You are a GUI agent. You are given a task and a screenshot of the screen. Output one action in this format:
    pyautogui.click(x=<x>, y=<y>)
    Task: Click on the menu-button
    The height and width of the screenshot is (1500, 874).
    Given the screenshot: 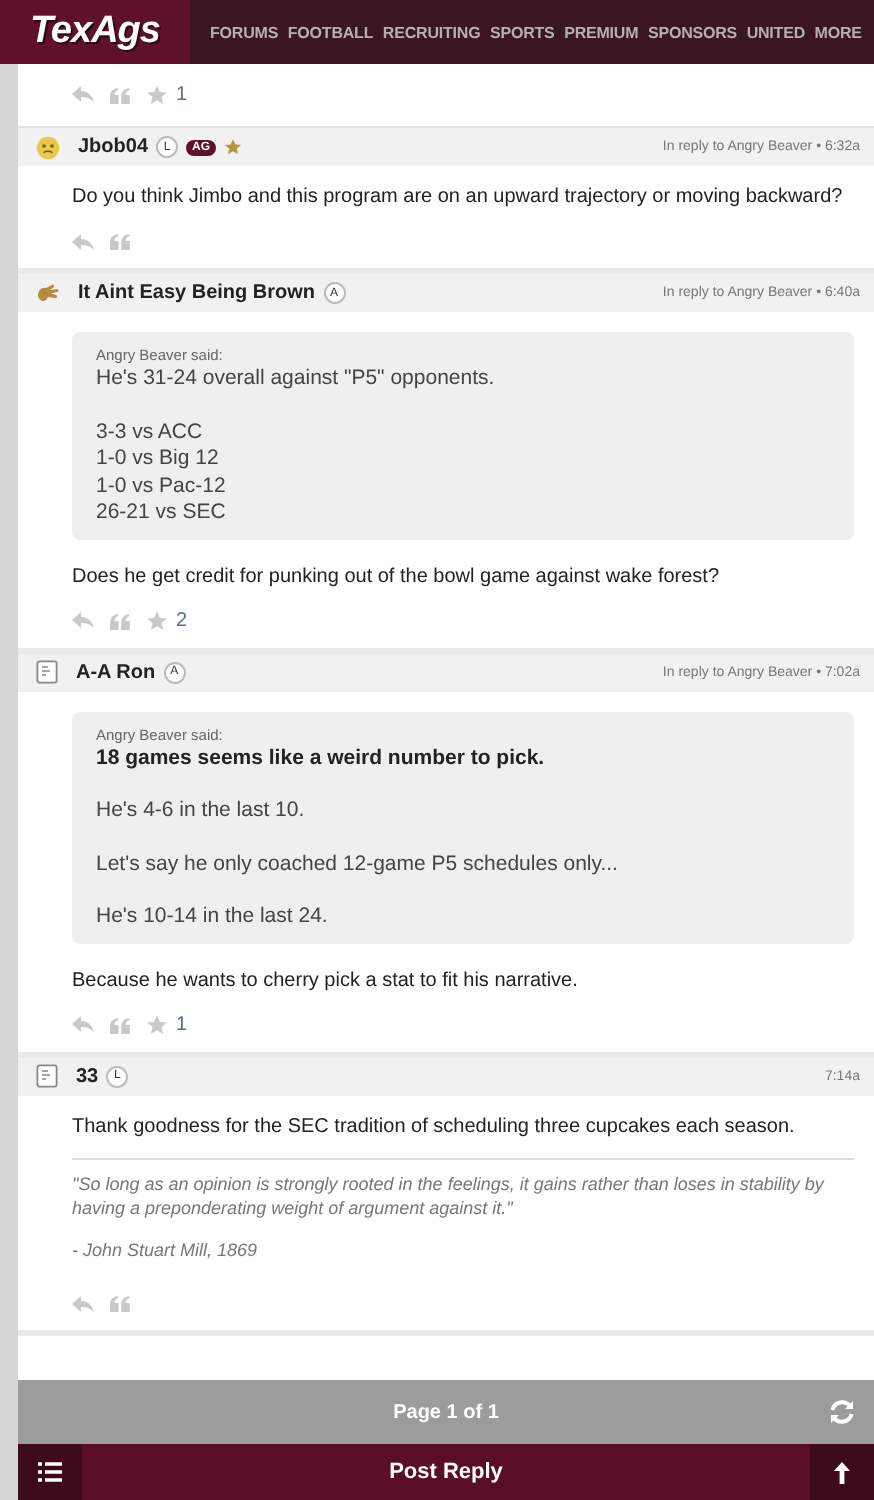 What is the action you would take?
    pyautogui.click(x=50, y=1472)
    